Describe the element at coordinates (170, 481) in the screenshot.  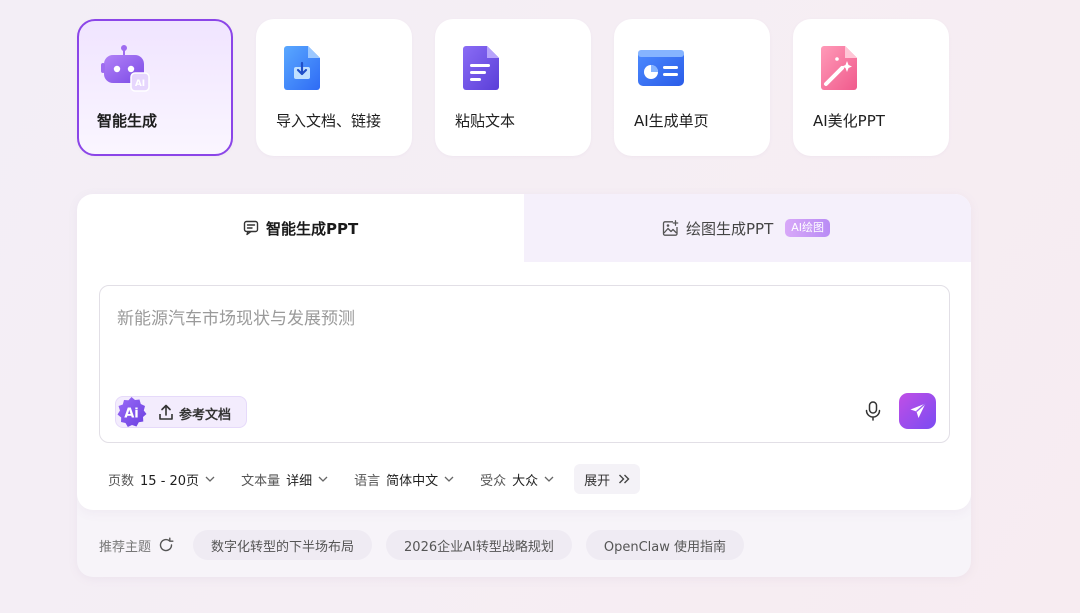
I see `option-value: 15 - 20页` at that location.